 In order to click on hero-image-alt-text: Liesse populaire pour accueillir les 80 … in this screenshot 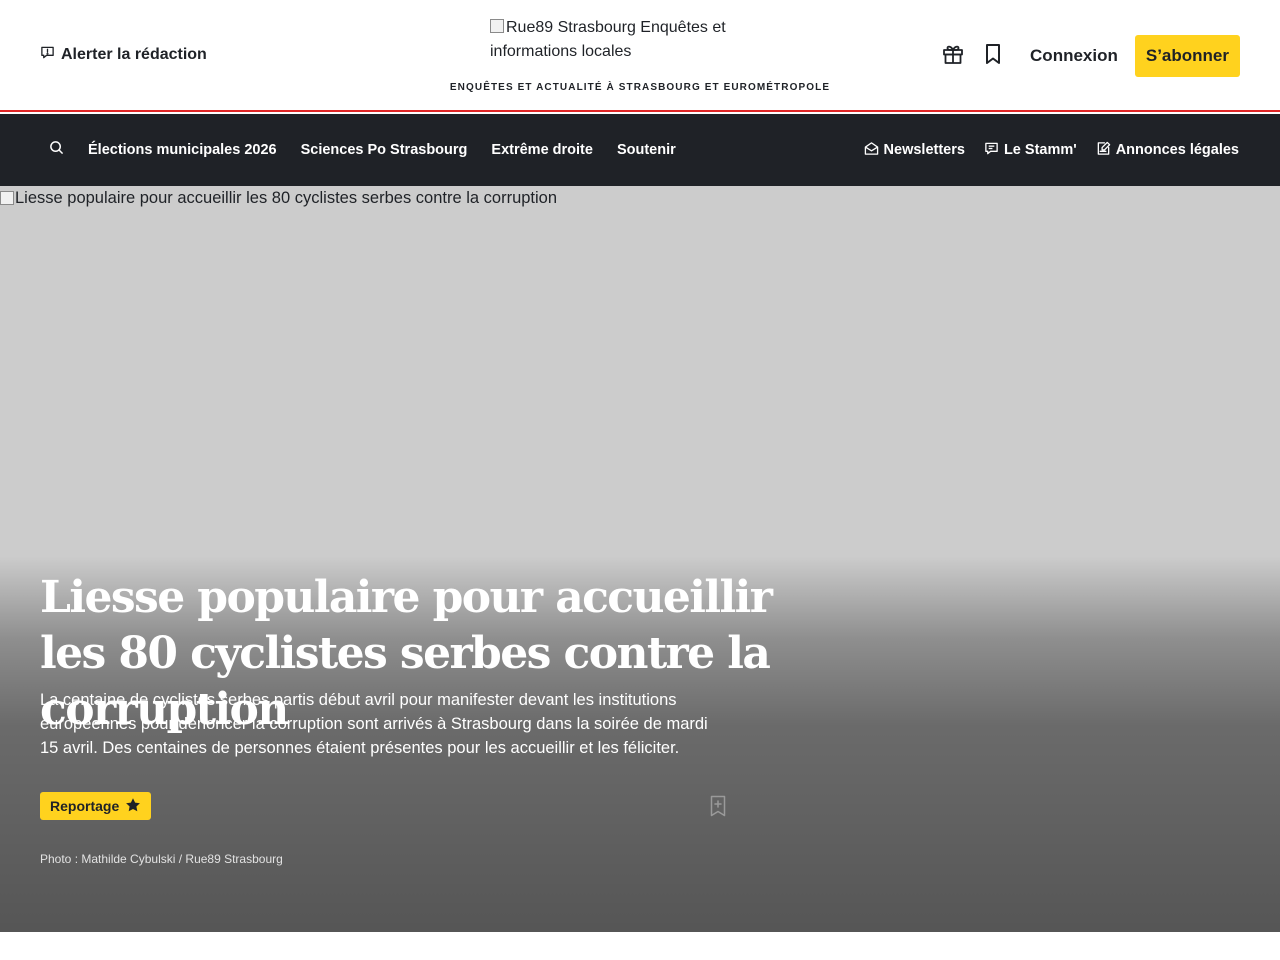, I will do `click(286, 198)`.